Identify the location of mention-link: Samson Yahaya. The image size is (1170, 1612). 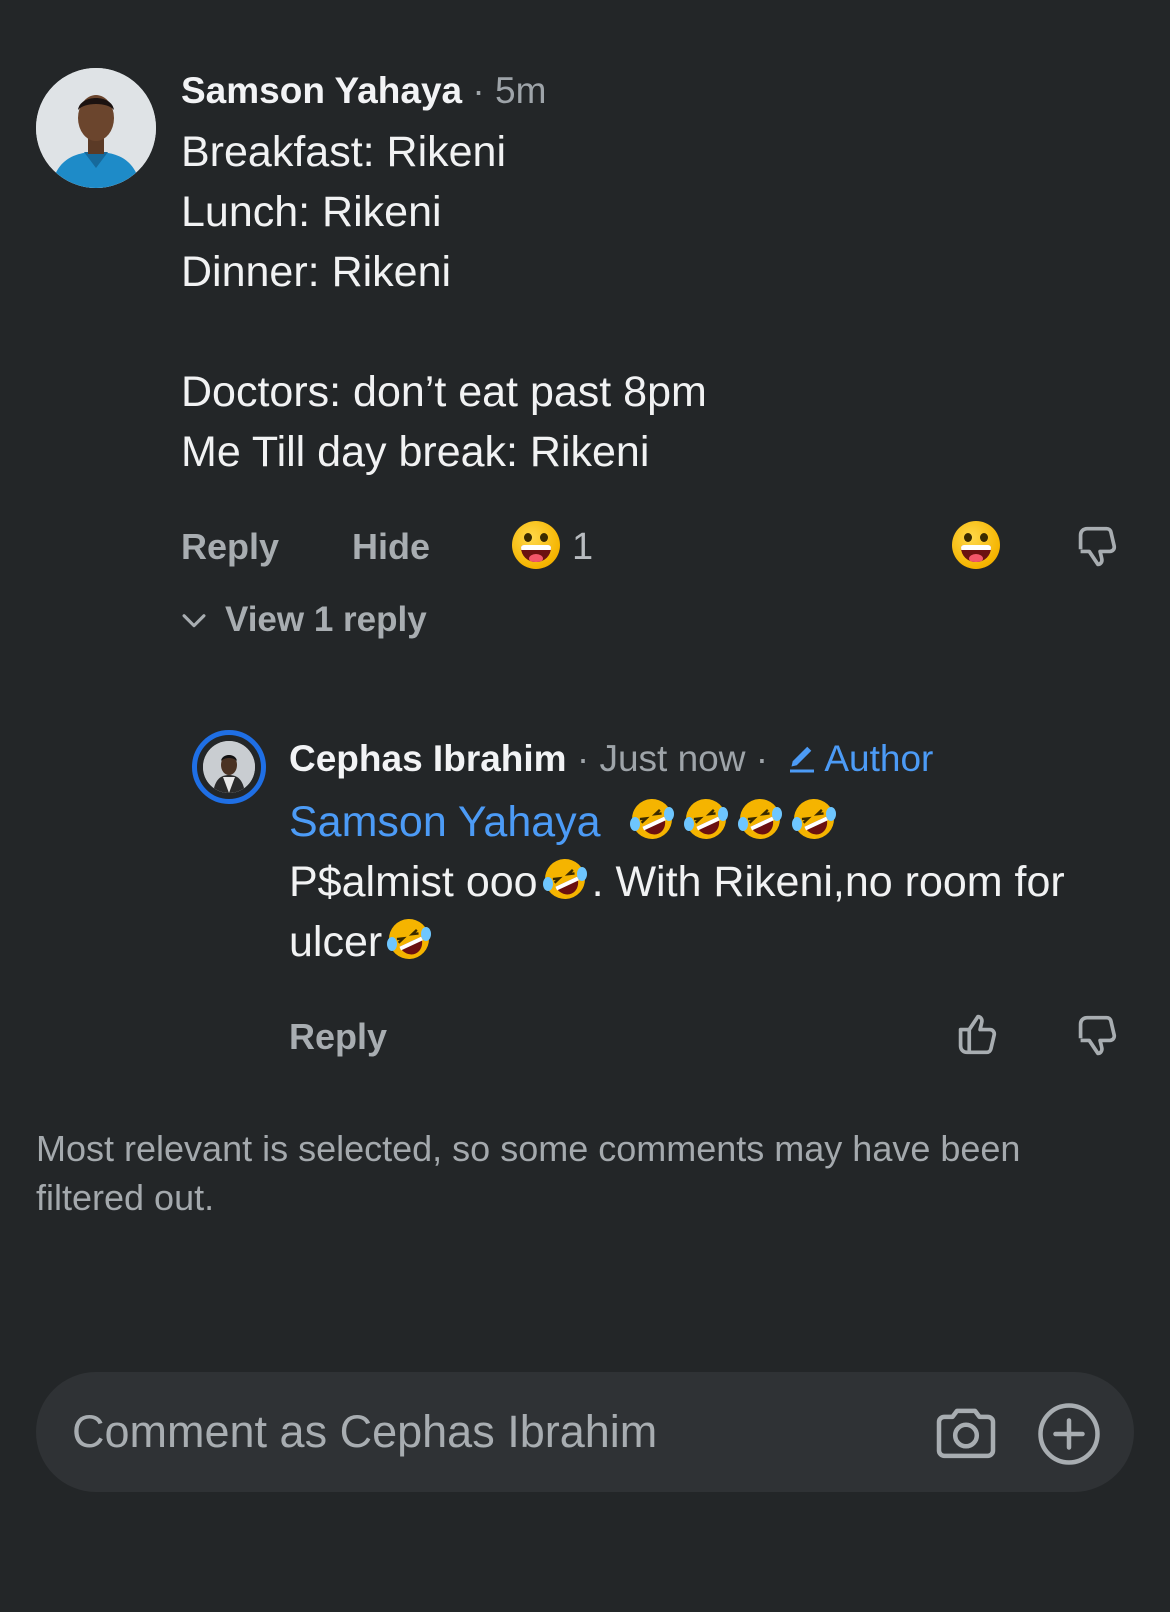
(445, 822).